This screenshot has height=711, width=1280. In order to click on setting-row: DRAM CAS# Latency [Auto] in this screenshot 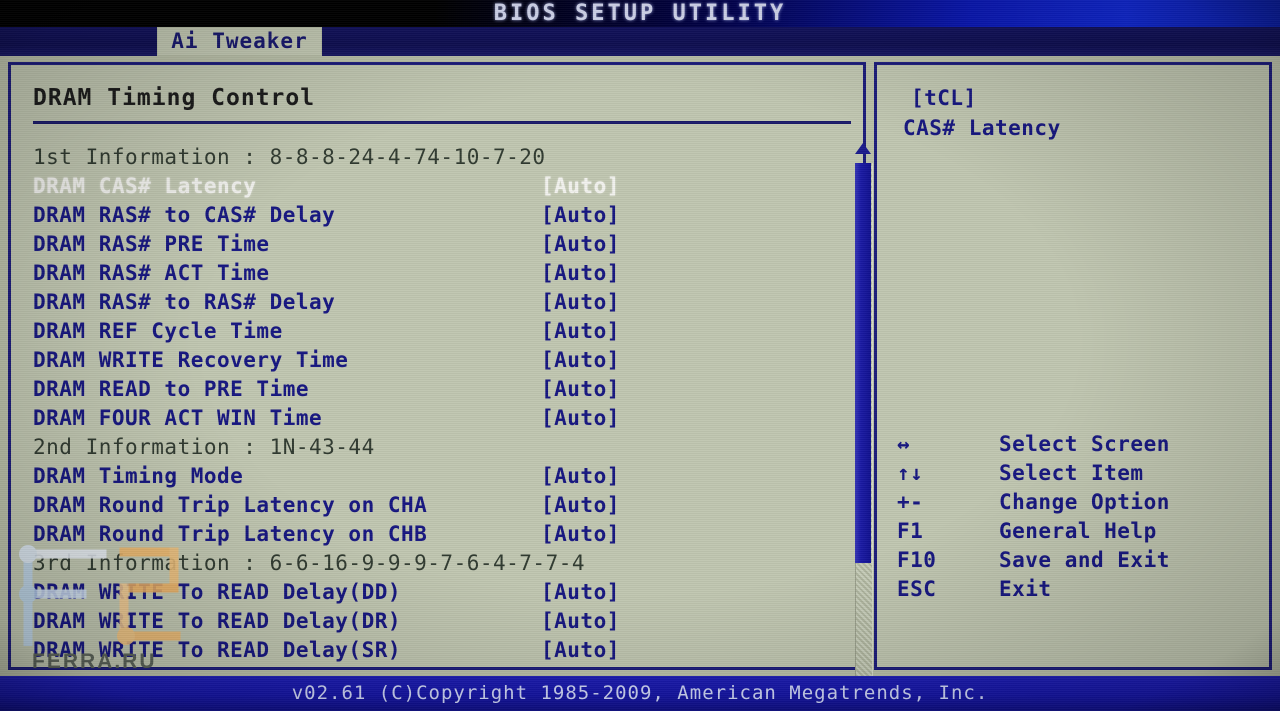, I will do `click(433, 186)`.